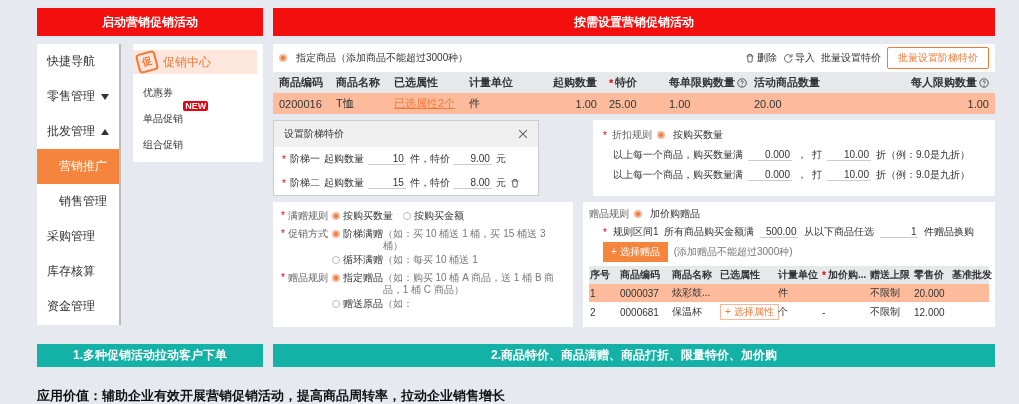  Describe the element at coordinates (105, 96) in the screenshot. I see `caret-down-icon` at that location.